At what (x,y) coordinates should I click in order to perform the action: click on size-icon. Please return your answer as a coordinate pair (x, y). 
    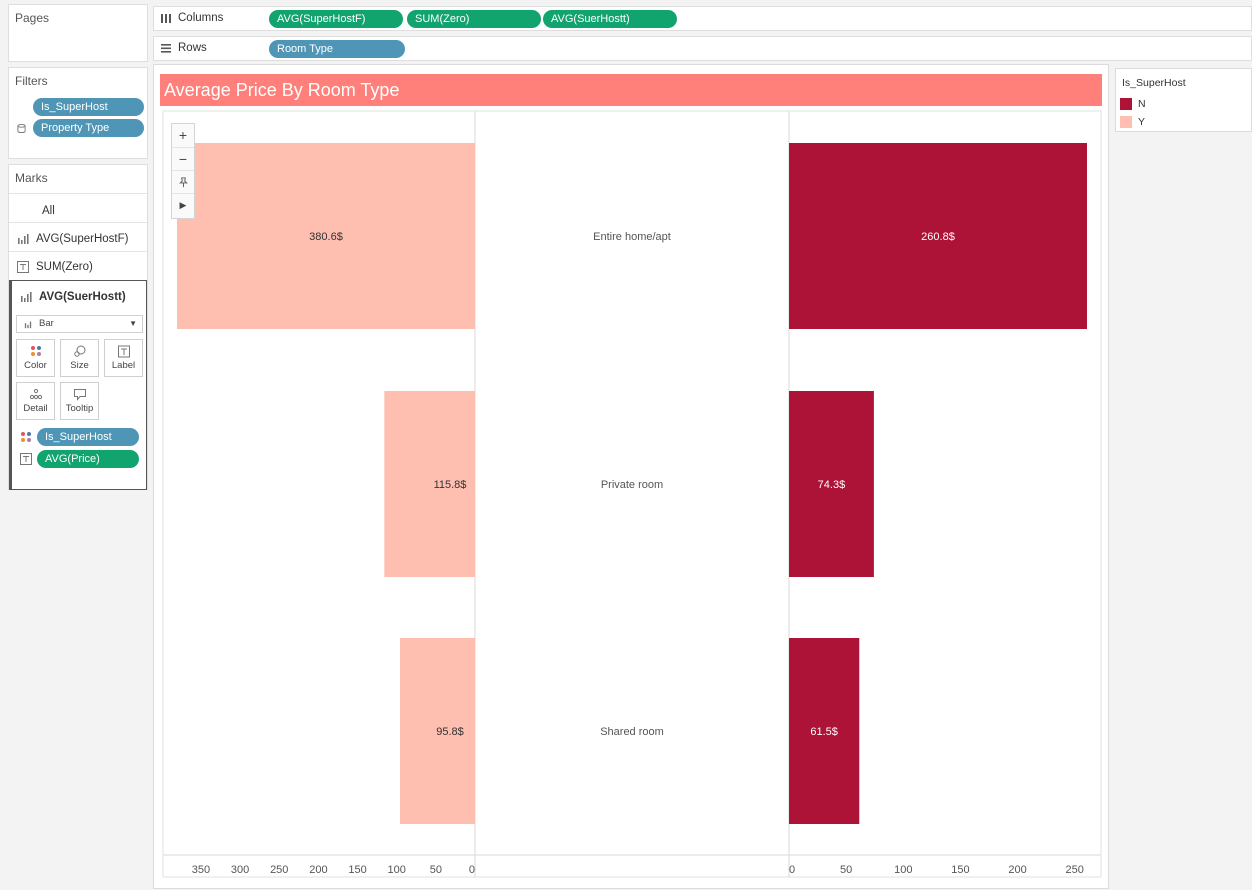
    Looking at the image, I should click on (79, 351).